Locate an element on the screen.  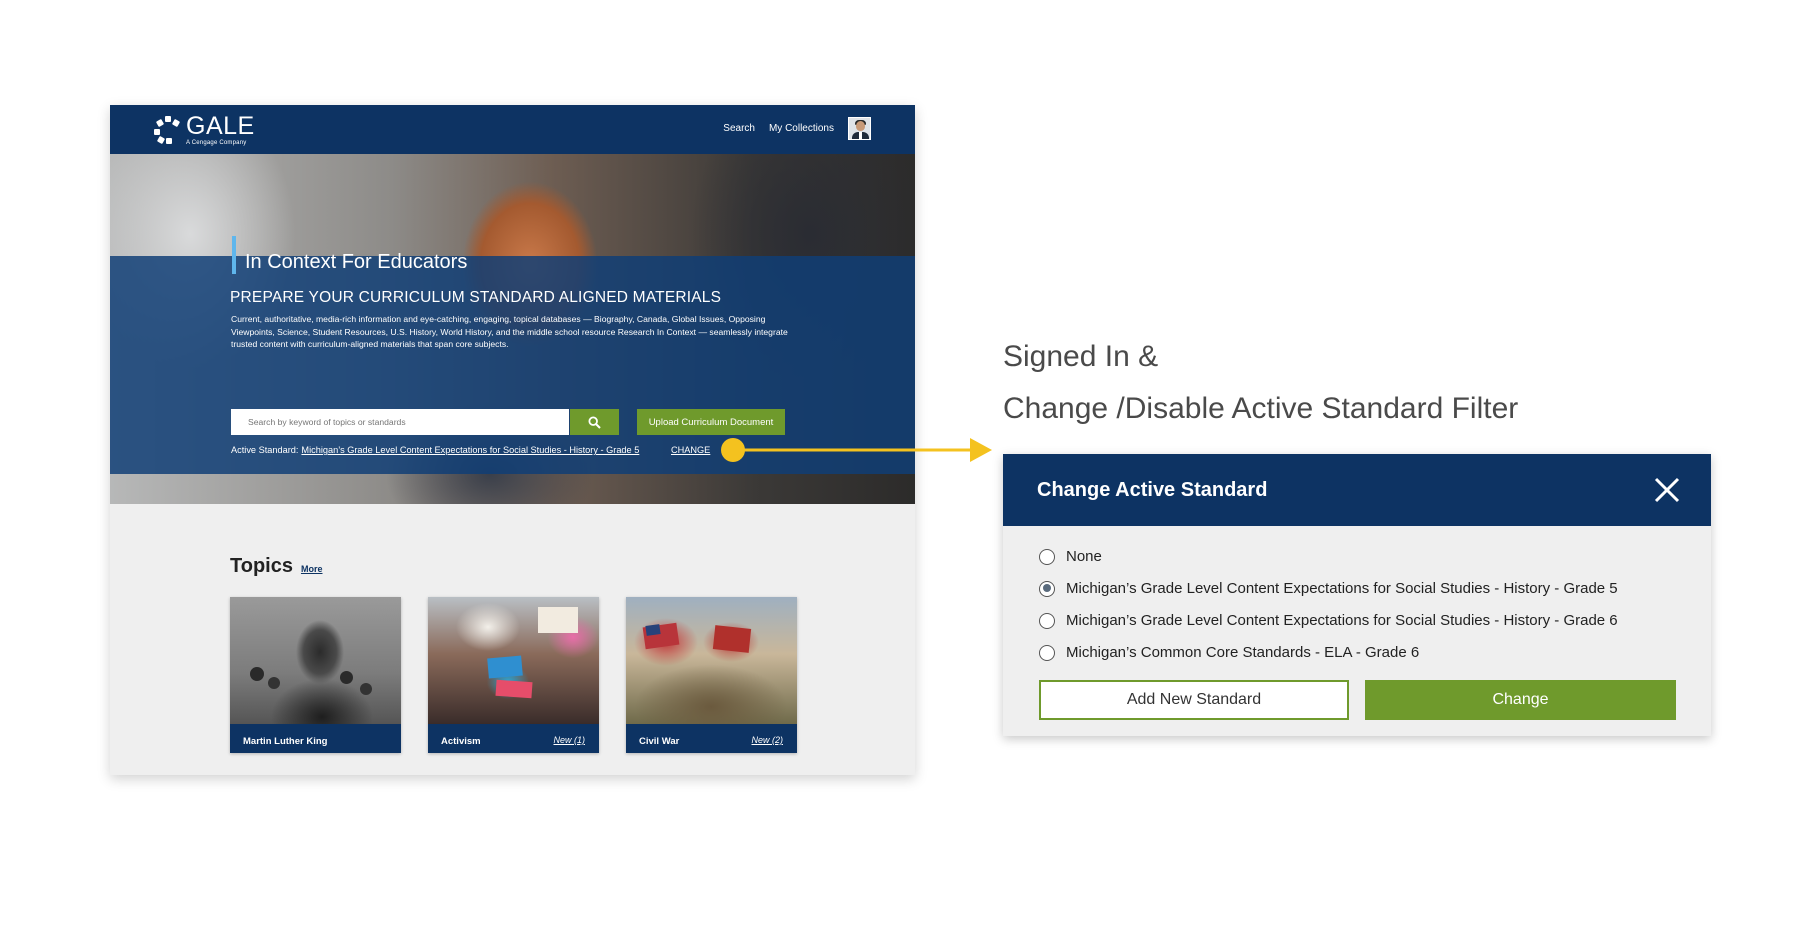
topics-header: Topics More is located at coordinates (276, 566).